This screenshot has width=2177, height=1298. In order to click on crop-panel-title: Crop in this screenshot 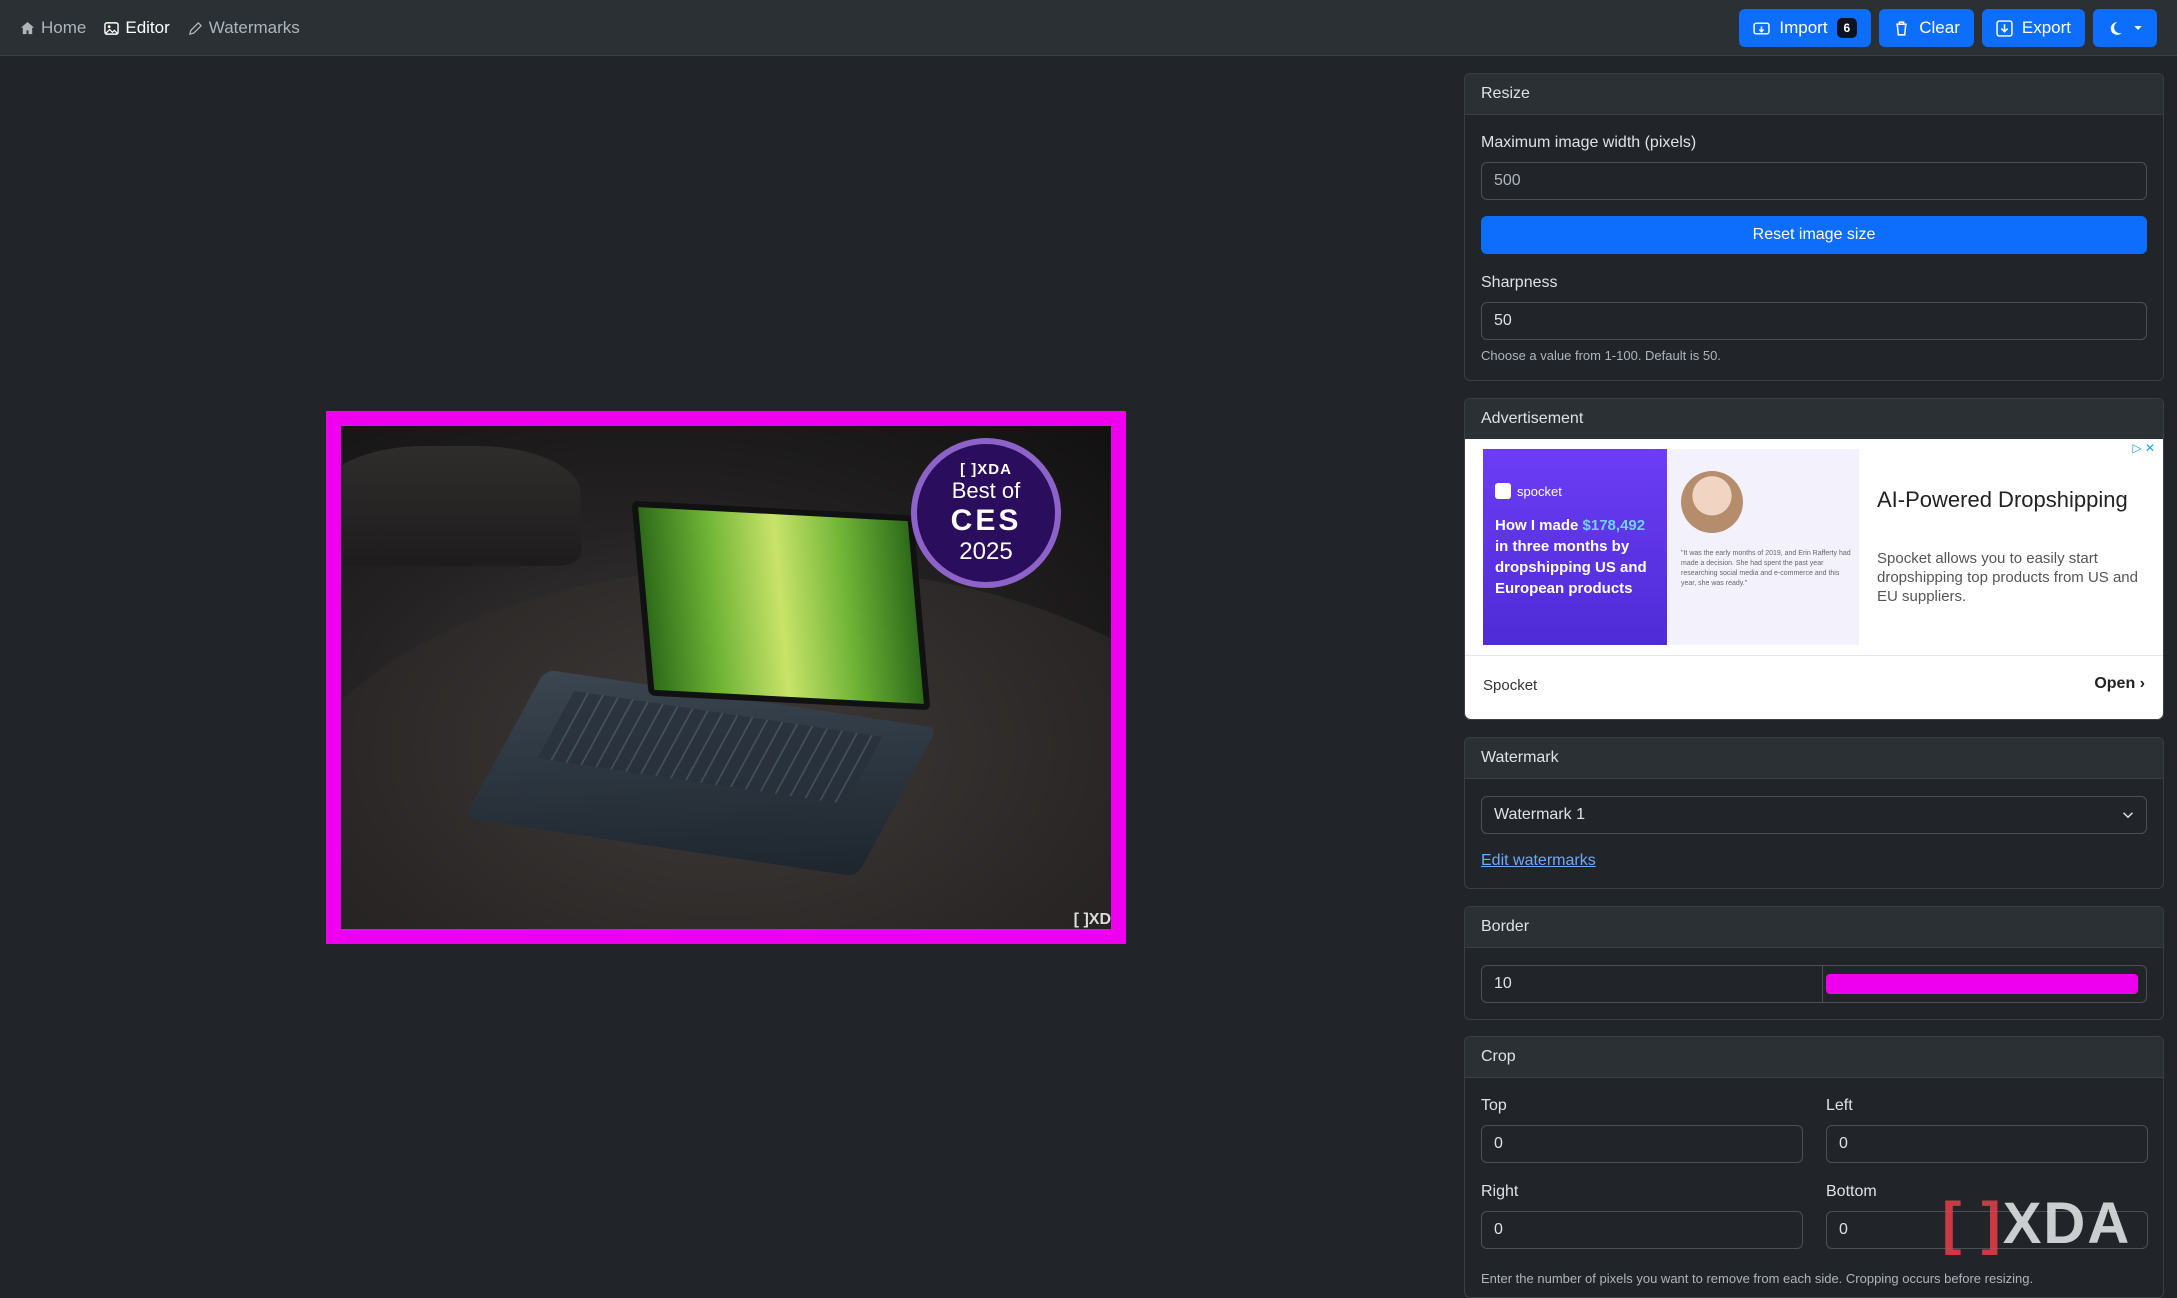, I will do `click(1814, 1057)`.